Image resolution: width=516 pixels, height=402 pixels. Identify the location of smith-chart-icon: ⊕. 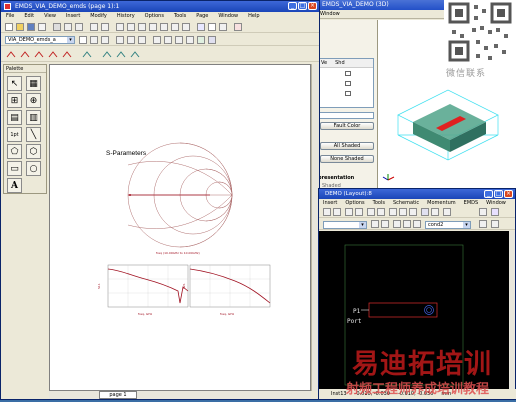
(33, 100).